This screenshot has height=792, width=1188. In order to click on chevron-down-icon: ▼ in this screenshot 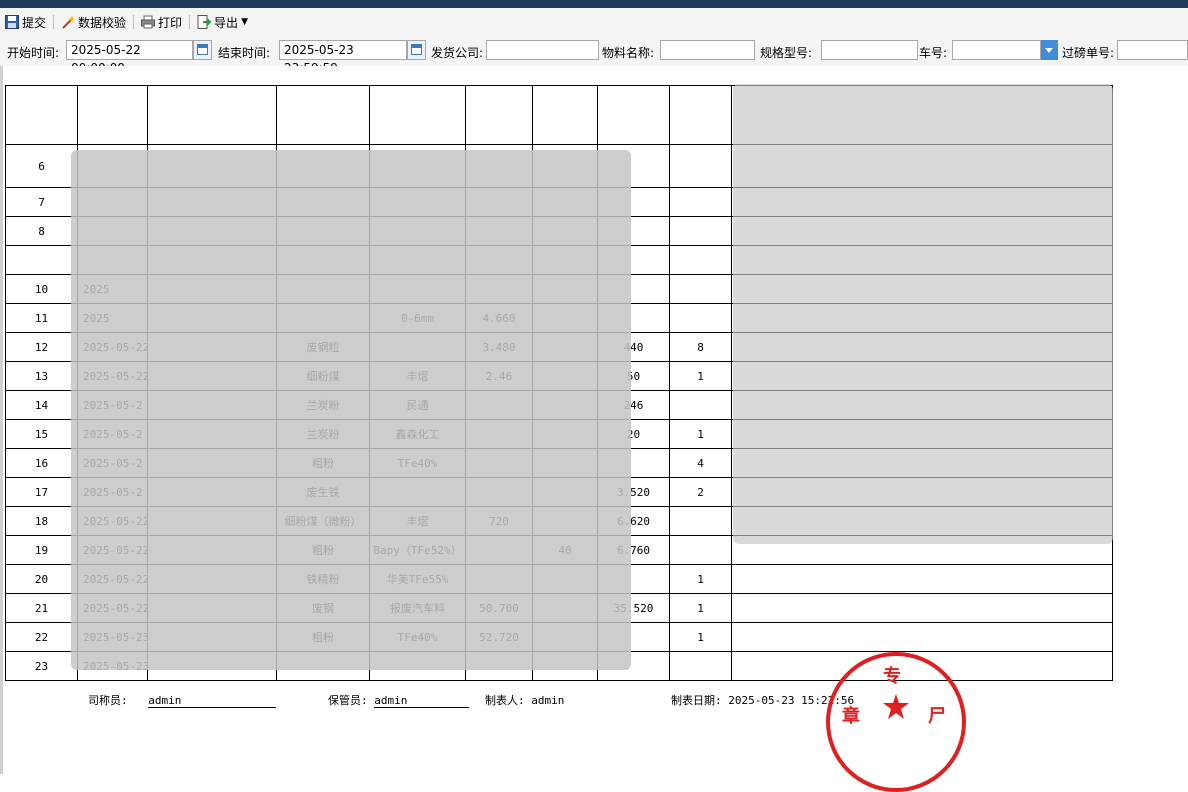, I will do `click(244, 22)`.